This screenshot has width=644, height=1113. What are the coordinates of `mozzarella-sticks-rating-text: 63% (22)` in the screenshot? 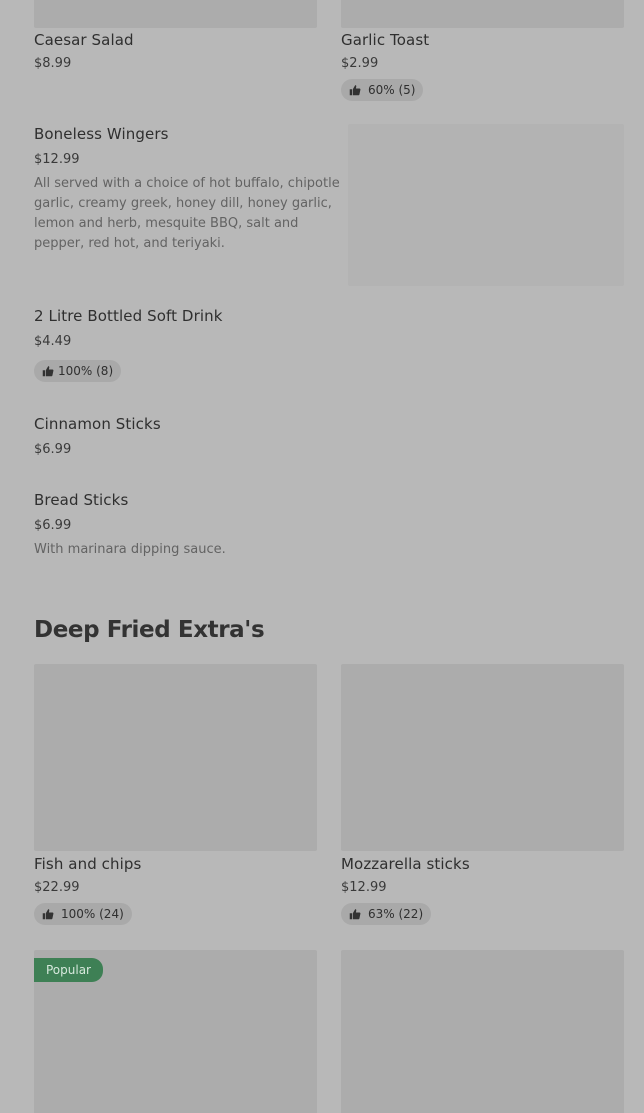 It's located at (396, 914).